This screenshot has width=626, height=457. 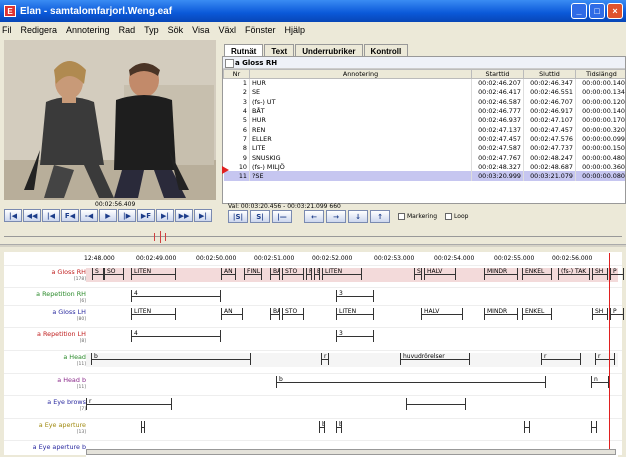 I want to click on tier-track: bbb, so click(x=352, y=428).